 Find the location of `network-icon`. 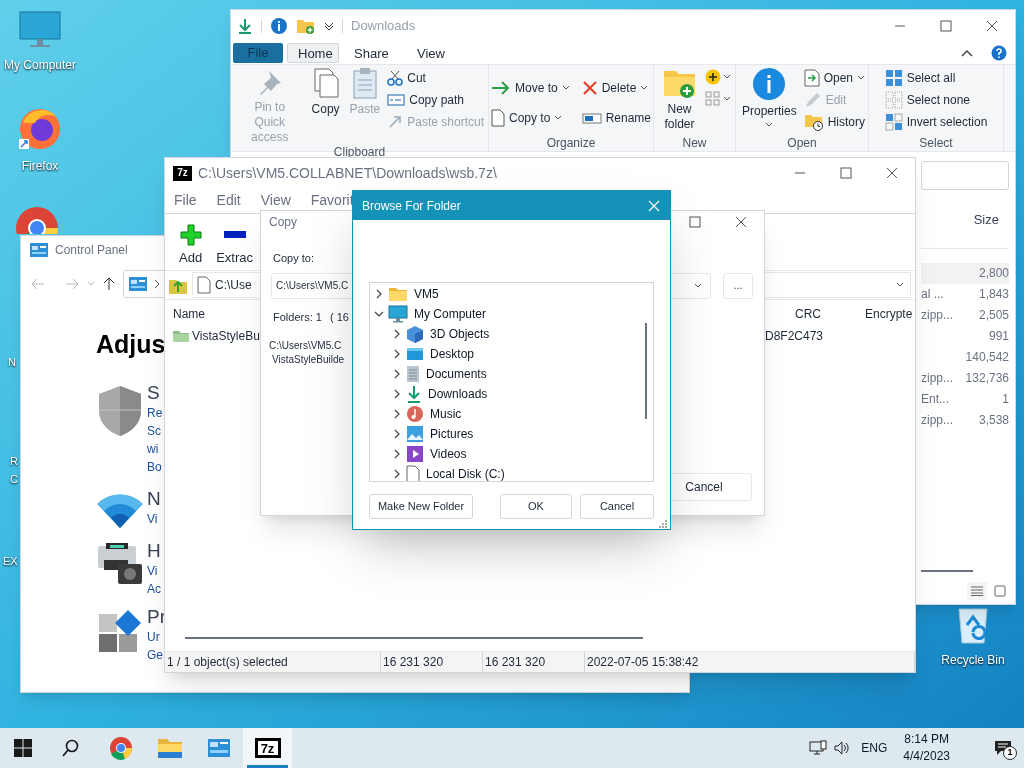

network-icon is located at coordinates (818, 748).